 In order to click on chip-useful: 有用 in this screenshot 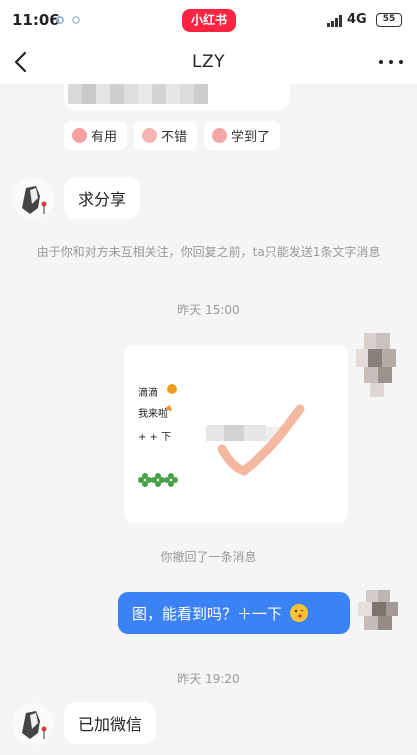, I will do `click(96, 135)`.